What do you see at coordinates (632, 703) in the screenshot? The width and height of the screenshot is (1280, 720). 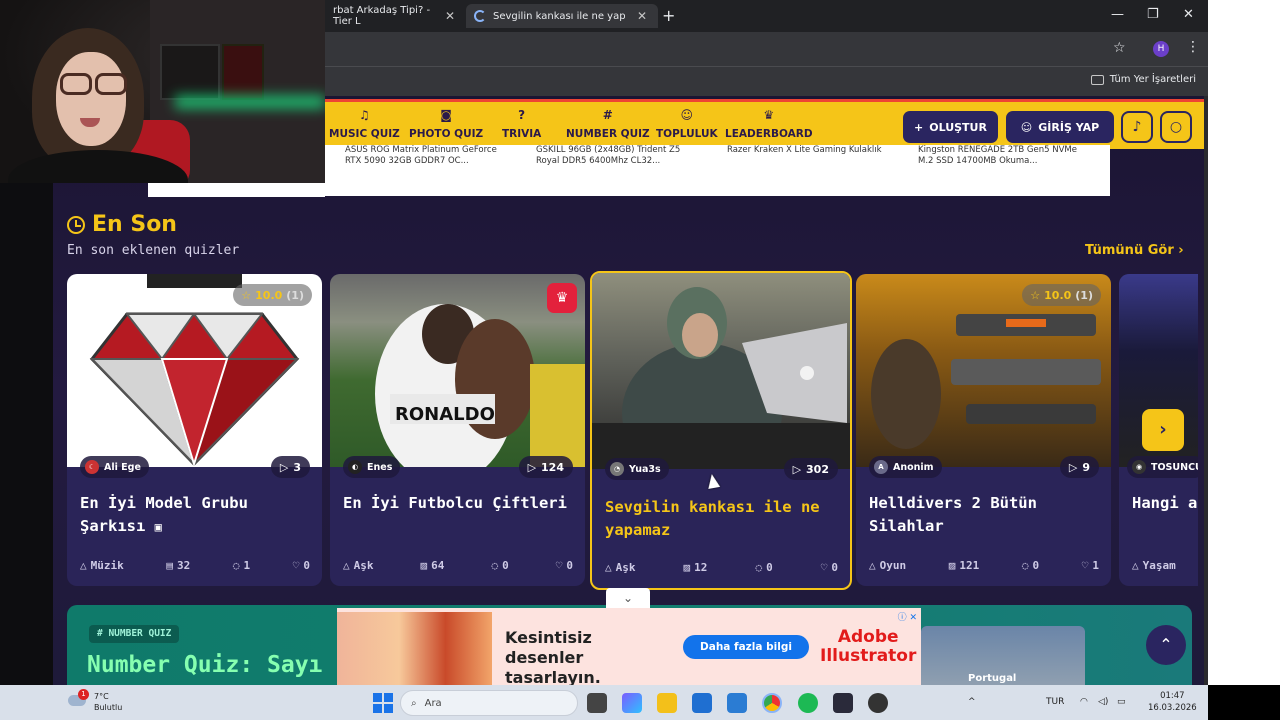 I see `copilot-icon` at bounding box center [632, 703].